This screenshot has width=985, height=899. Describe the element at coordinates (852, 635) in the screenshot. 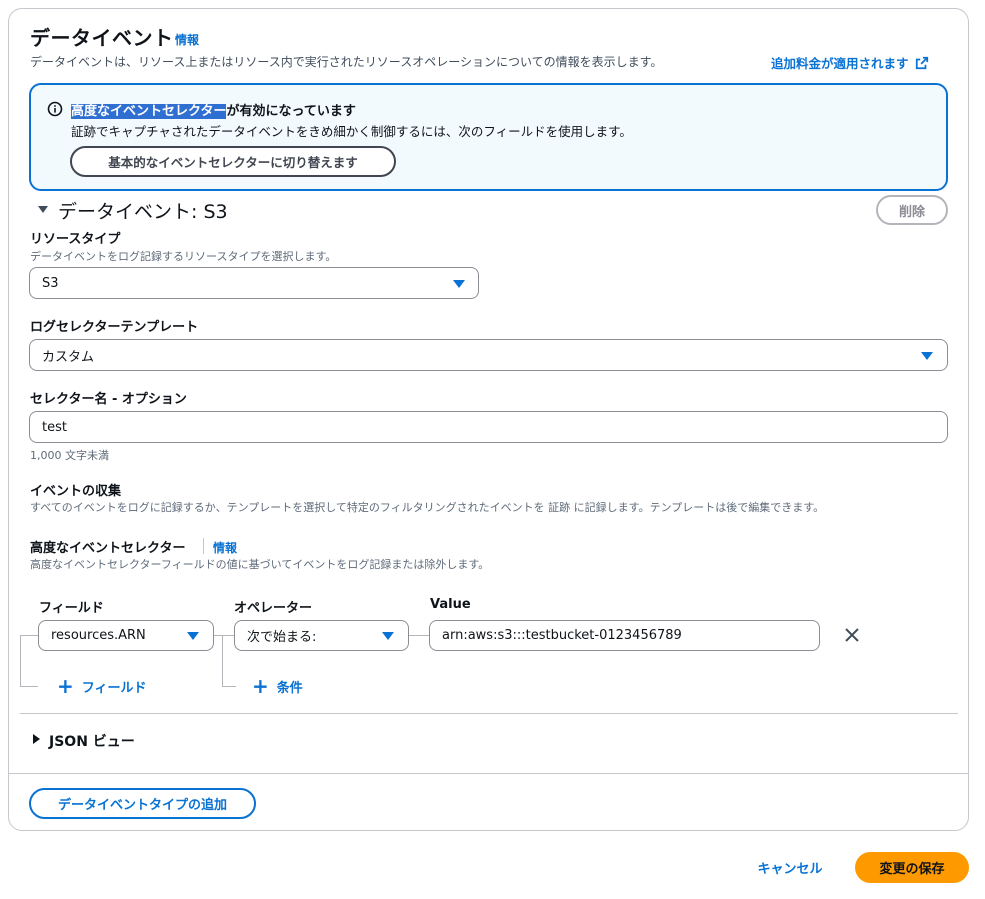

I see `close-icon` at that location.